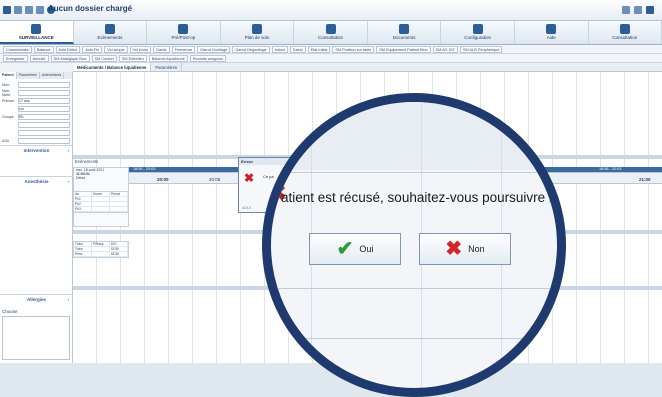 The image size is (662, 397). Describe the element at coordinates (610, 169) in the screenshot. I see `time-range-right: 18:58 - 22:03` at that location.